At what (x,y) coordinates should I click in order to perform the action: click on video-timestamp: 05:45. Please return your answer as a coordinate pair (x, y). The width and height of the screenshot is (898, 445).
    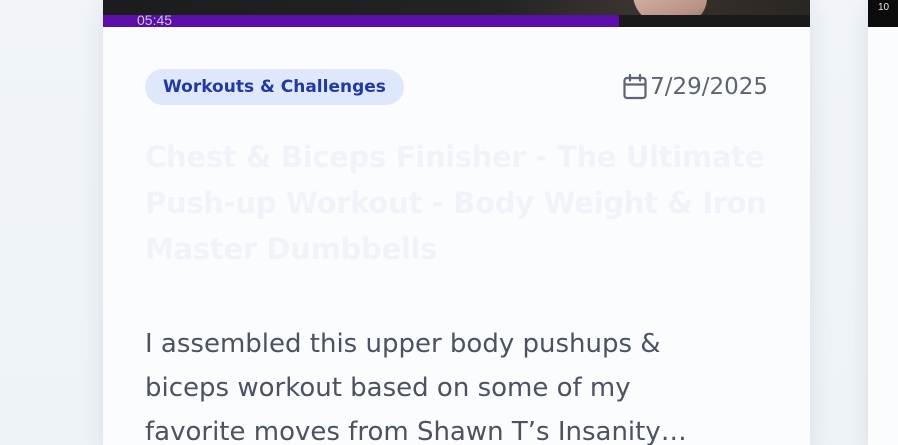
    Looking at the image, I should click on (155, 19).